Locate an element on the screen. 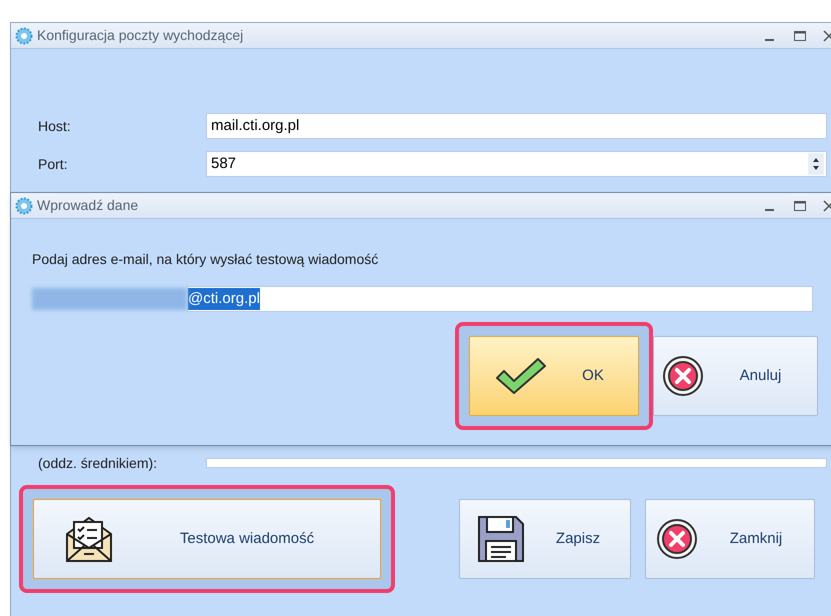  window-title: Konfiguracja poczty wychodzącej is located at coordinates (140, 35).